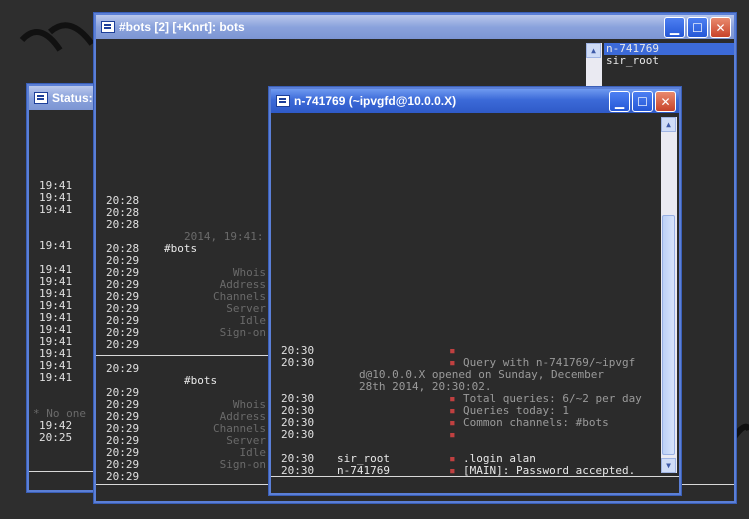 The width and height of the screenshot is (749, 519). What do you see at coordinates (72, 98) in the screenshot?
I see `status-title: Status:` at bounding box center [72, 98].